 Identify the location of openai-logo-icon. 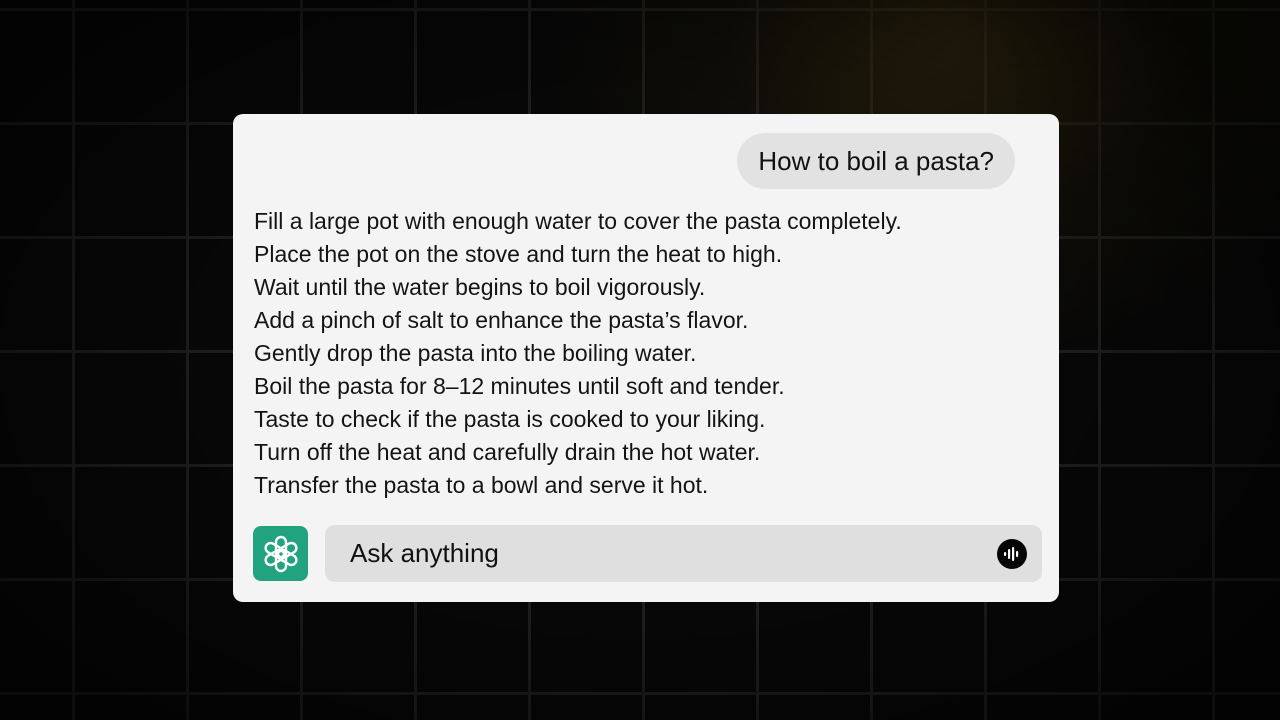
(280, 553).